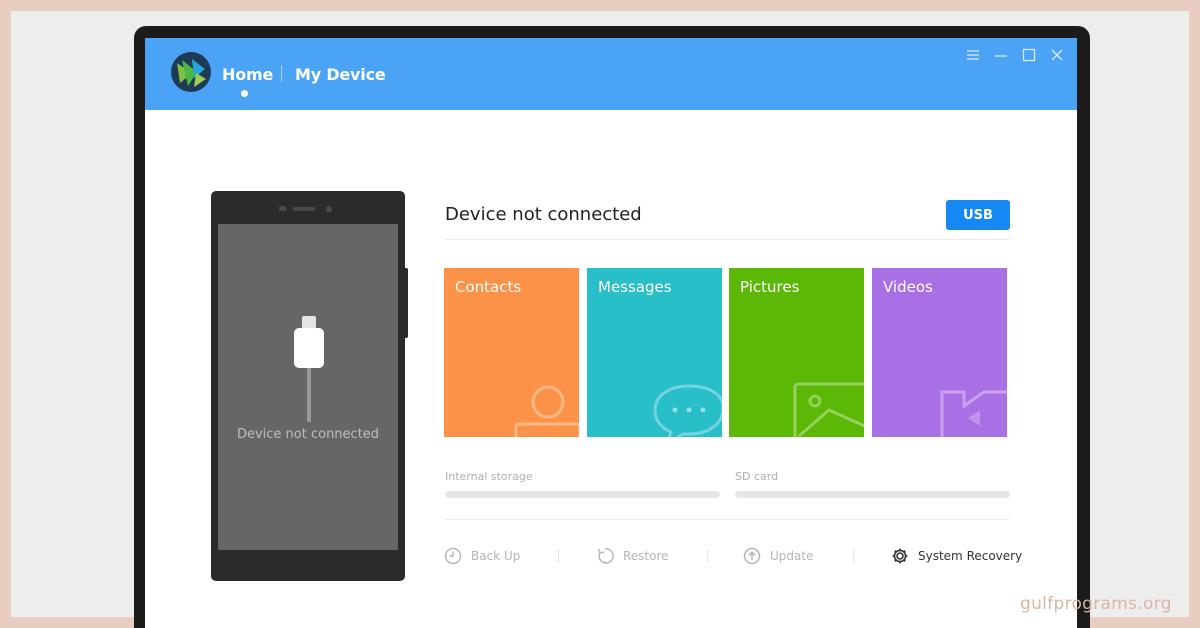  What do you see at coordinates (308, 434) in the screenshot?
I see `phone-status-text: Device not connected` at bounding box center [308, 434].